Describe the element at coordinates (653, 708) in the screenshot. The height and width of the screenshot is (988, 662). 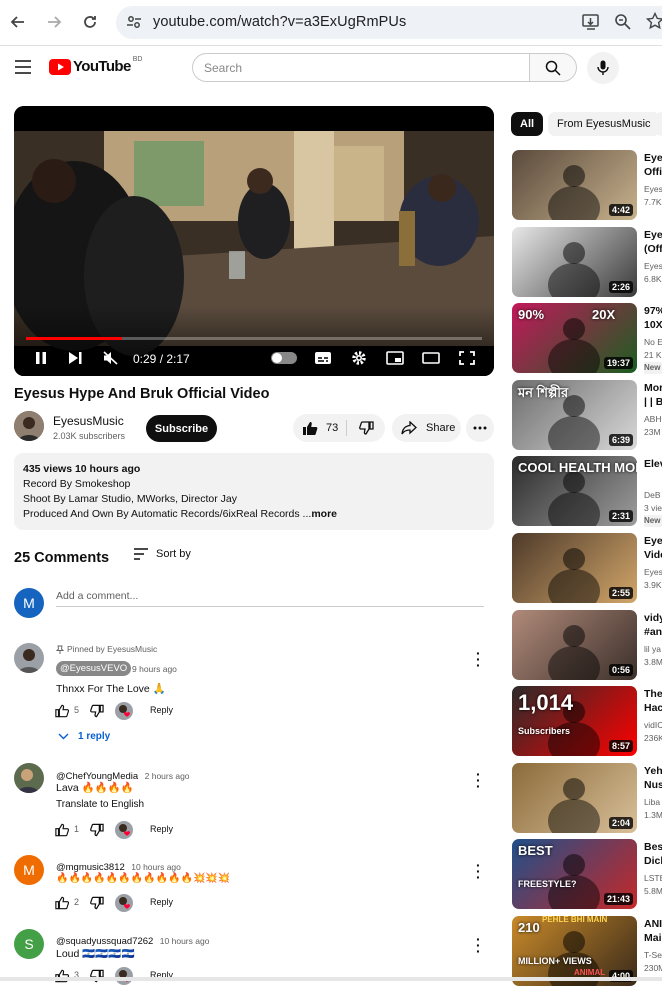
I see `video-title-line: Hac` at that location.